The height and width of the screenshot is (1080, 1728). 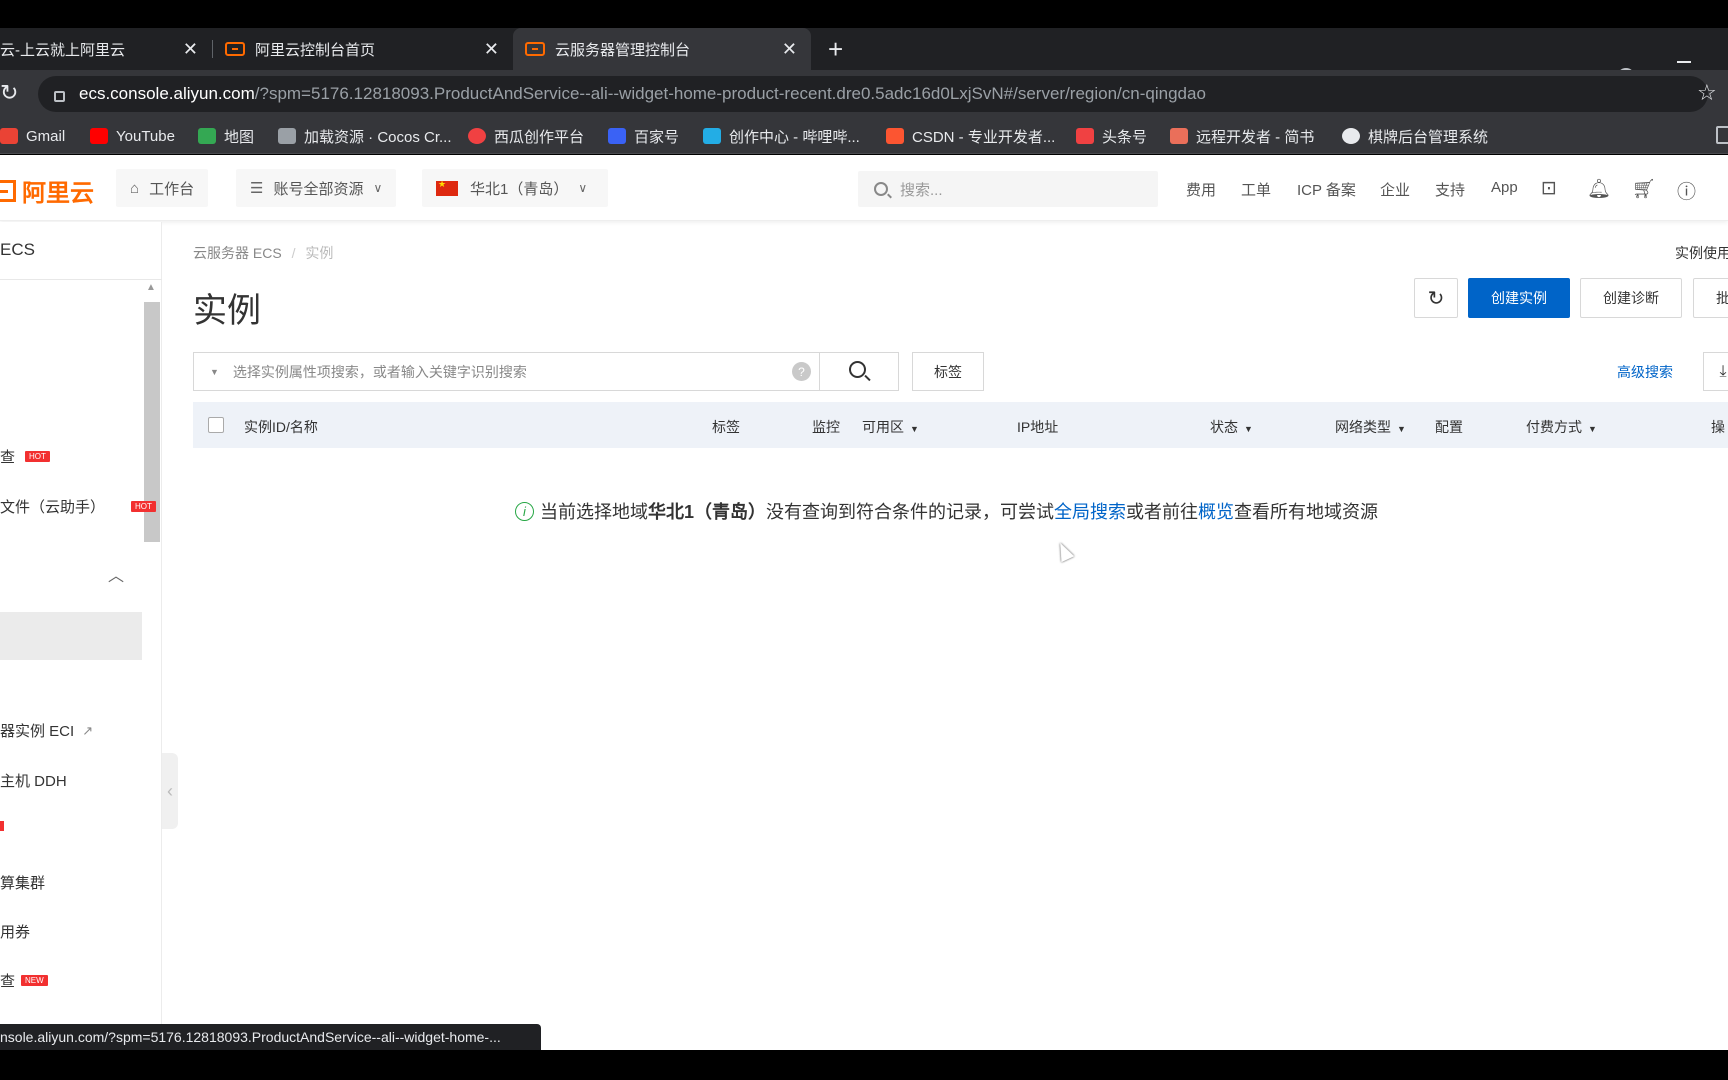 I want to click on region-label: 华北1（青岛）, so click(x=519, y=189).